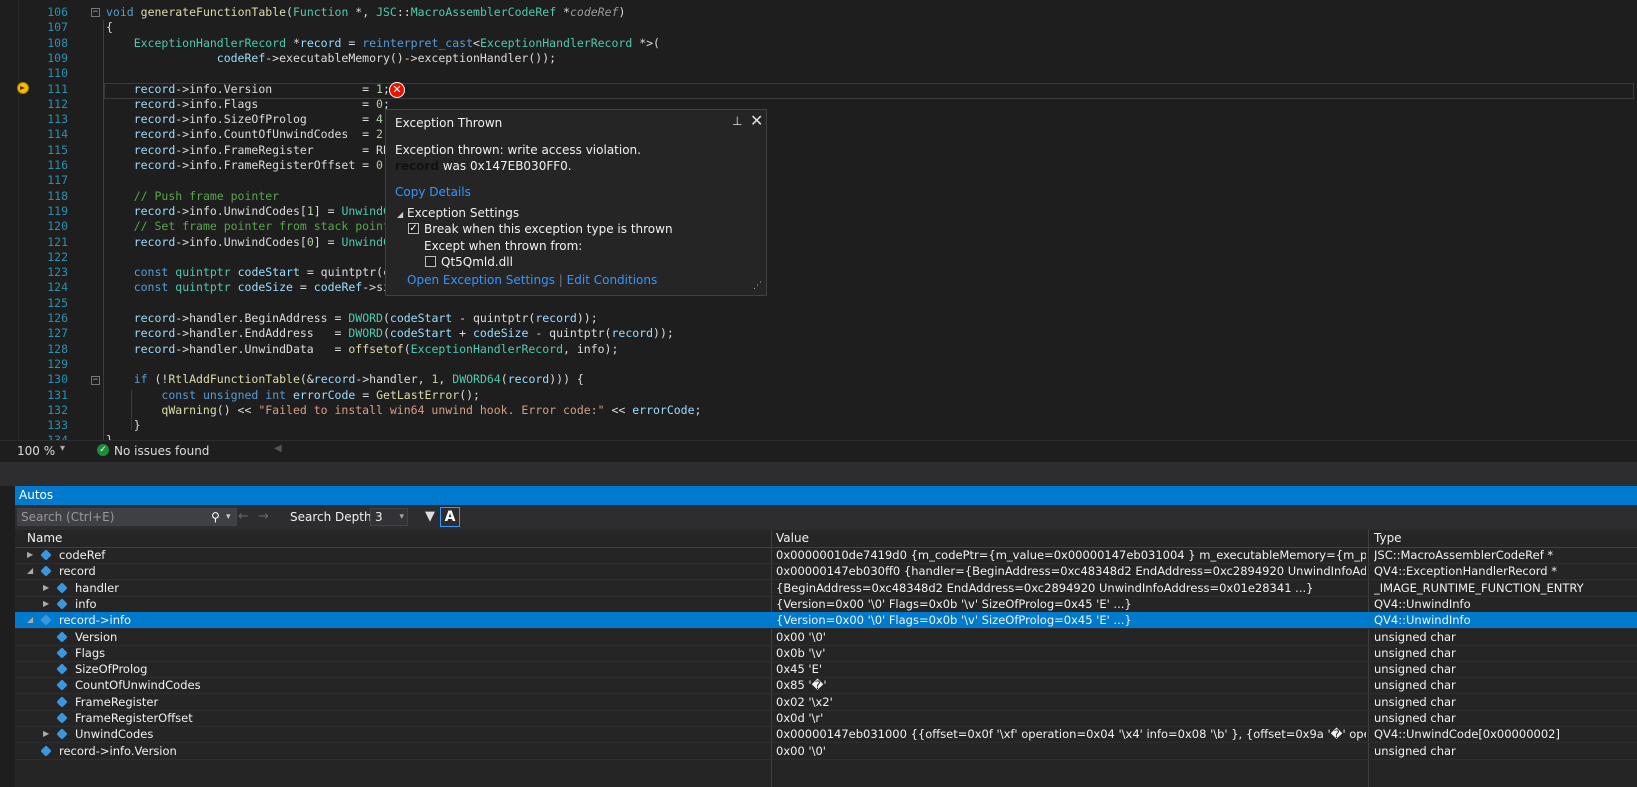  I want to click on code-text: const quintptr codeSize = codeRef->siz, so click(251, 287).